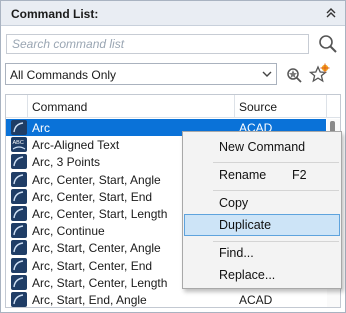 This screenshot has height=313, width=346. Describe the element at coordinates (92, 265) in the screenshot. I see `command-name: Arc, Start, Center, End` at that location.